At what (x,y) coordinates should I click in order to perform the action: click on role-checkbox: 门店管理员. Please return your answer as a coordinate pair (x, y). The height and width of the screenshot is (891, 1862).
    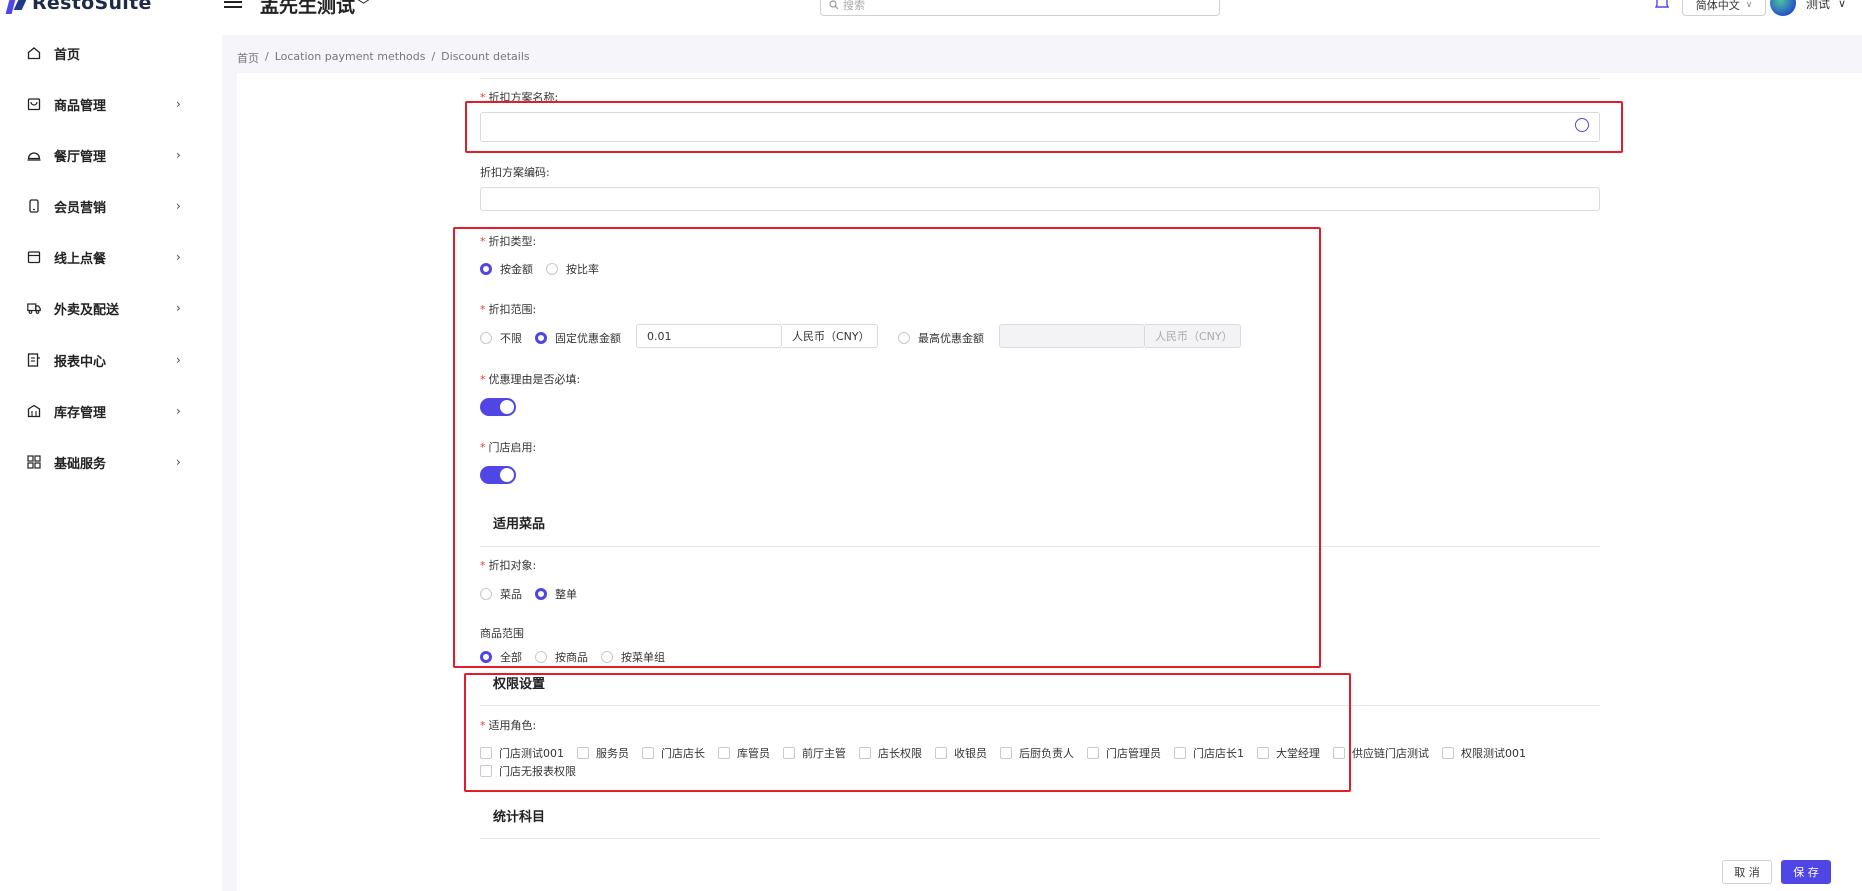
    Looking at the image, I should click on (1124, 753).